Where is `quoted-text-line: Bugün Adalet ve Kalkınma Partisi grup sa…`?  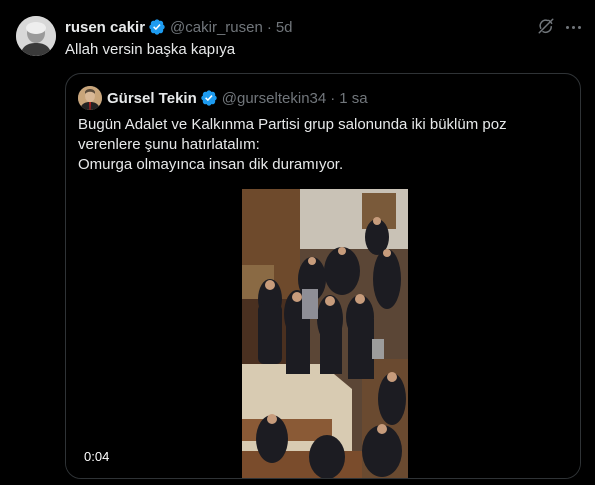
quoted-text-line: Bugün Adalet ve Kalkınma Partisi grup sa… is located at coordinates (292, 124).